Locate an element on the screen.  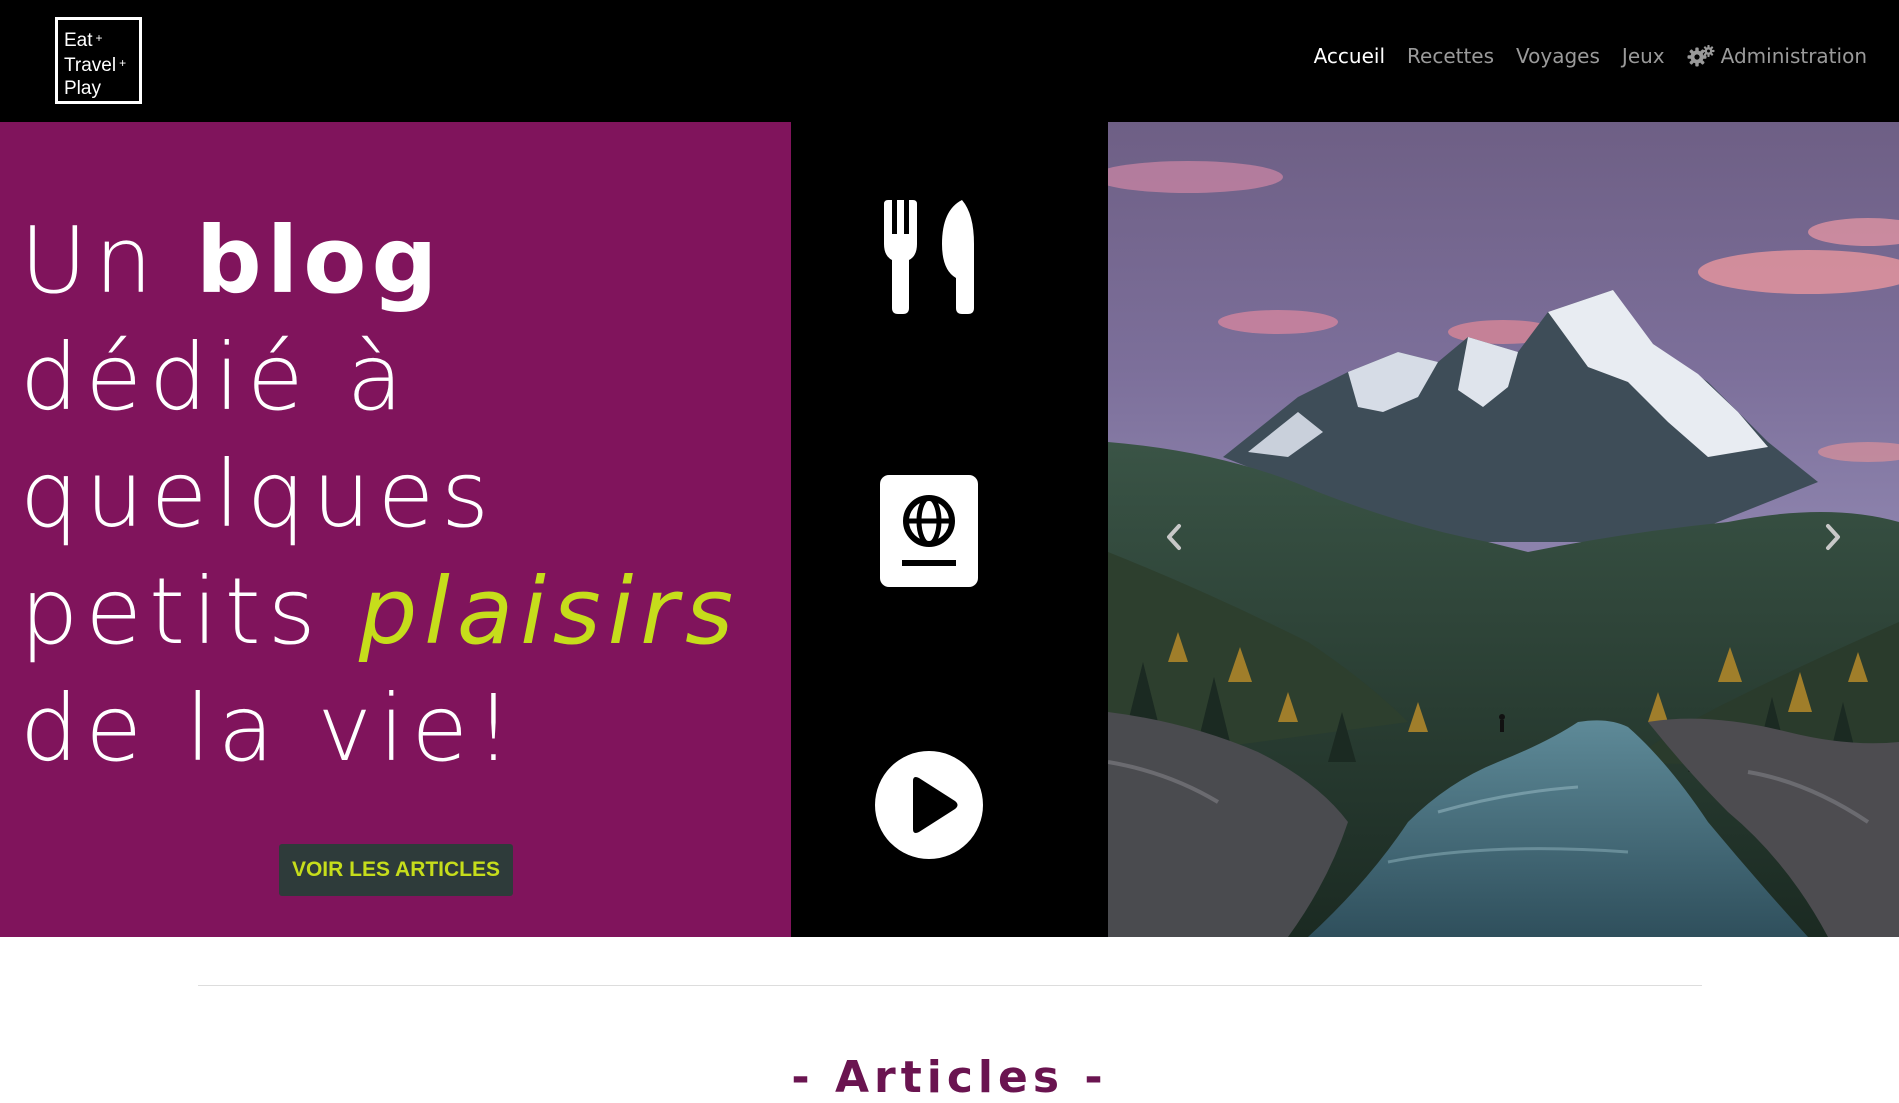
hero-line-2: dédié à is located at coordinates (215, 377).